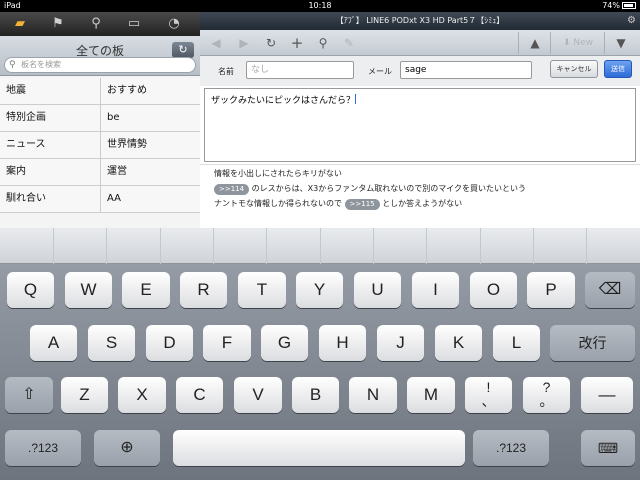  I want to click on status-bar: iPad 10:18 74%, so click(320, 6).